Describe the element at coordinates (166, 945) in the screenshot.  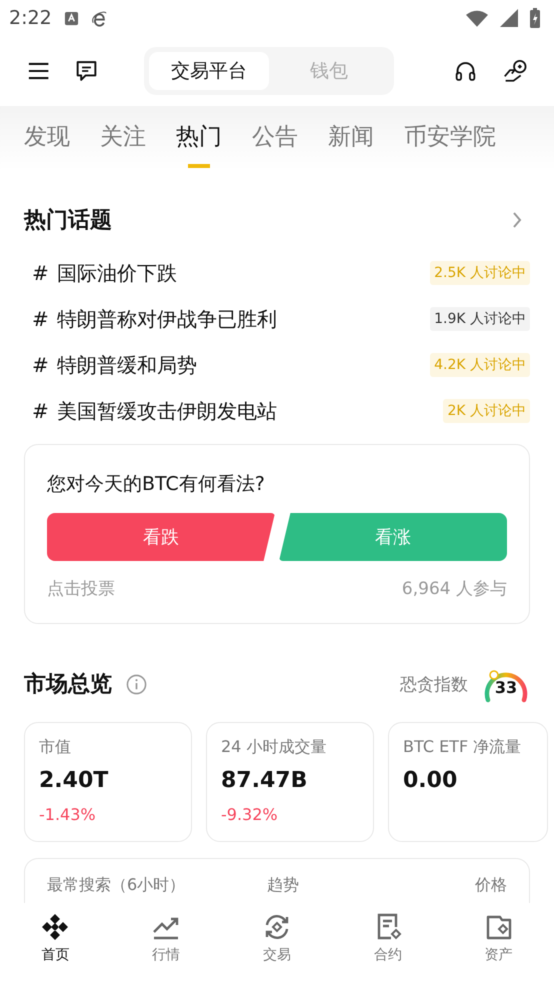
I see `nav-tab: 行情` at that location.